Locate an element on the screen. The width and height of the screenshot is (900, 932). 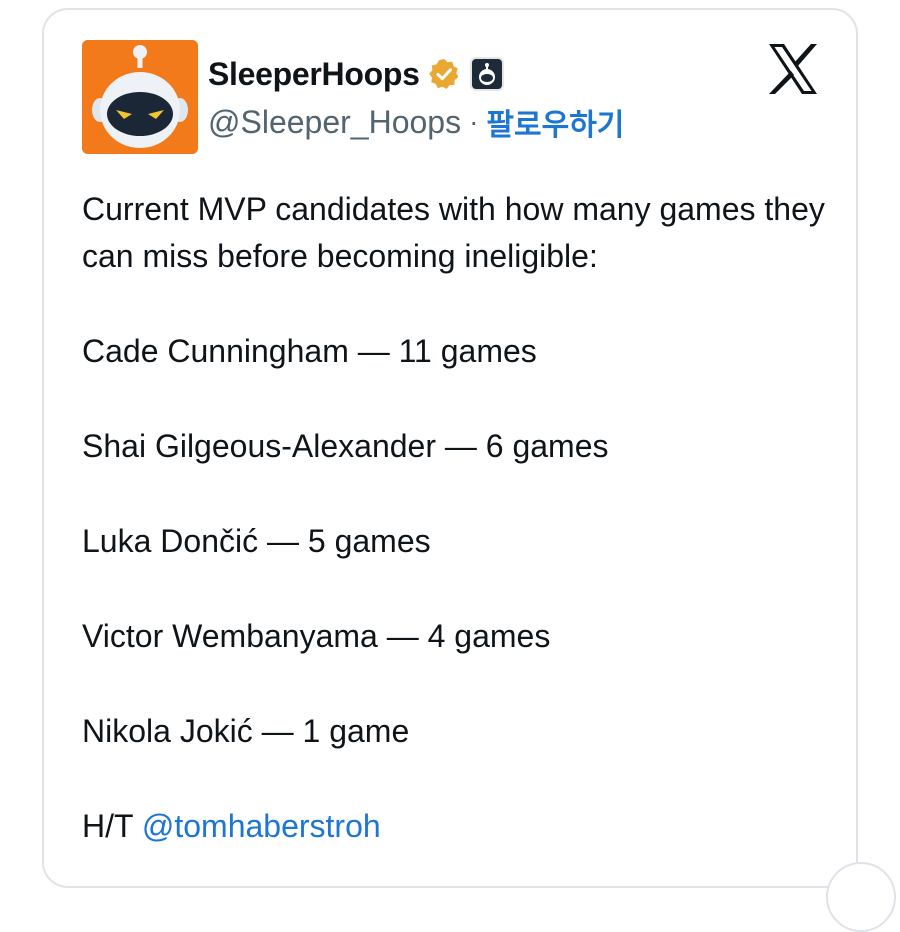
author-handle: @Sleeper_Hoops is located at coordinates (334, 122).